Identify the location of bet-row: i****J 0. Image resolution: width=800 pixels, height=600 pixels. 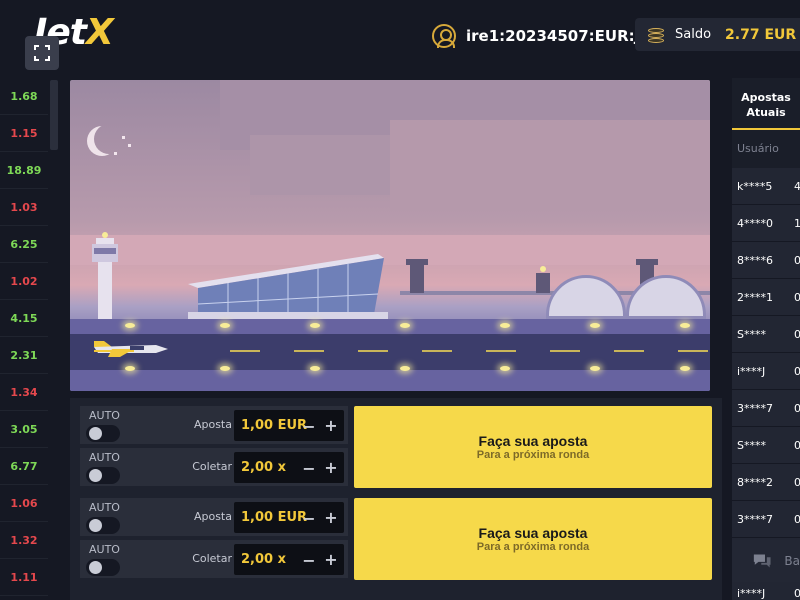
(766, 371).